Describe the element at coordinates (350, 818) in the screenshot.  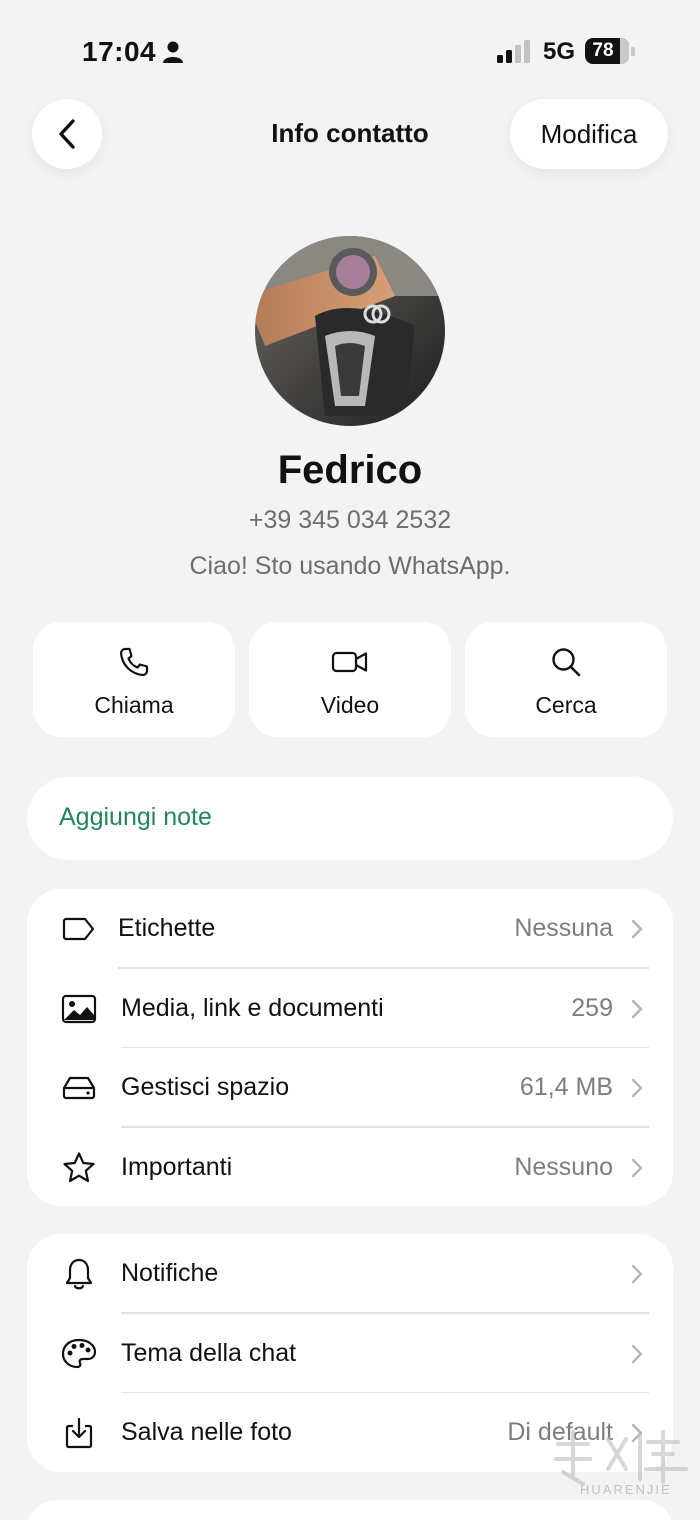
I see `add-notes-button: Aggiungi note` at that location.